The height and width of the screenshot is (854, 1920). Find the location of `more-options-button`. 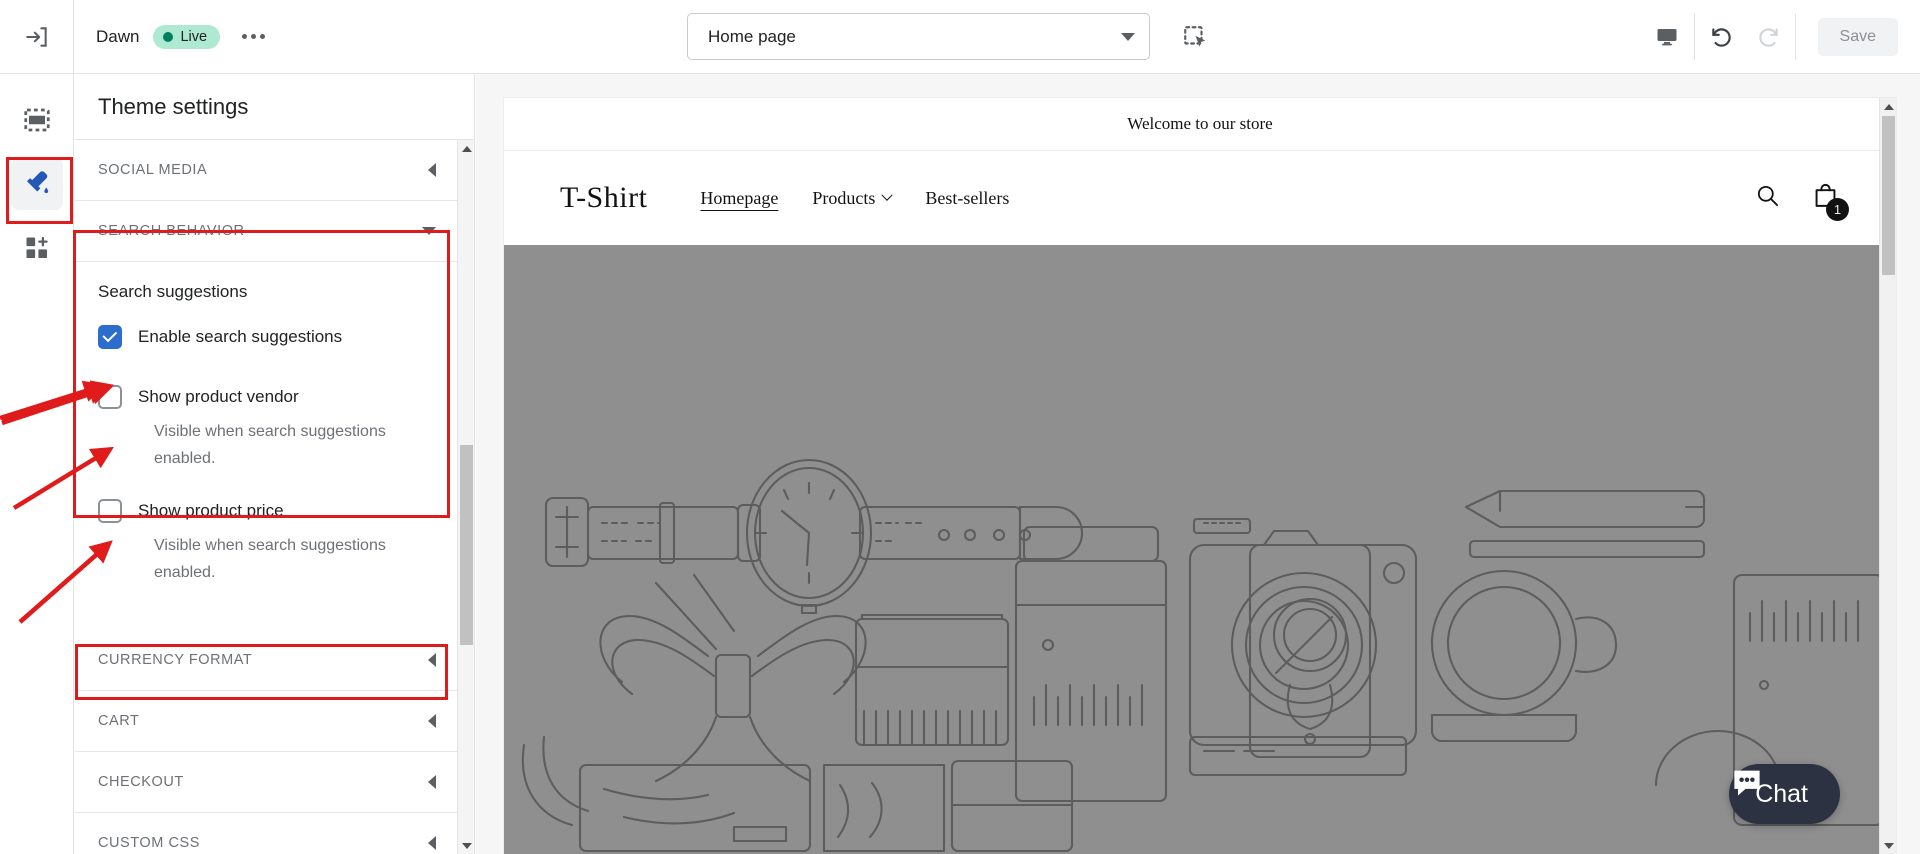

more-options-button is located at coordinates (253, 36).